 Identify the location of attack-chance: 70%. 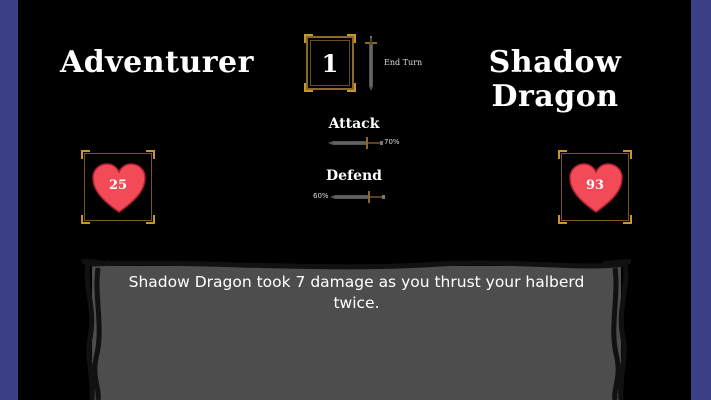
(392, 142).